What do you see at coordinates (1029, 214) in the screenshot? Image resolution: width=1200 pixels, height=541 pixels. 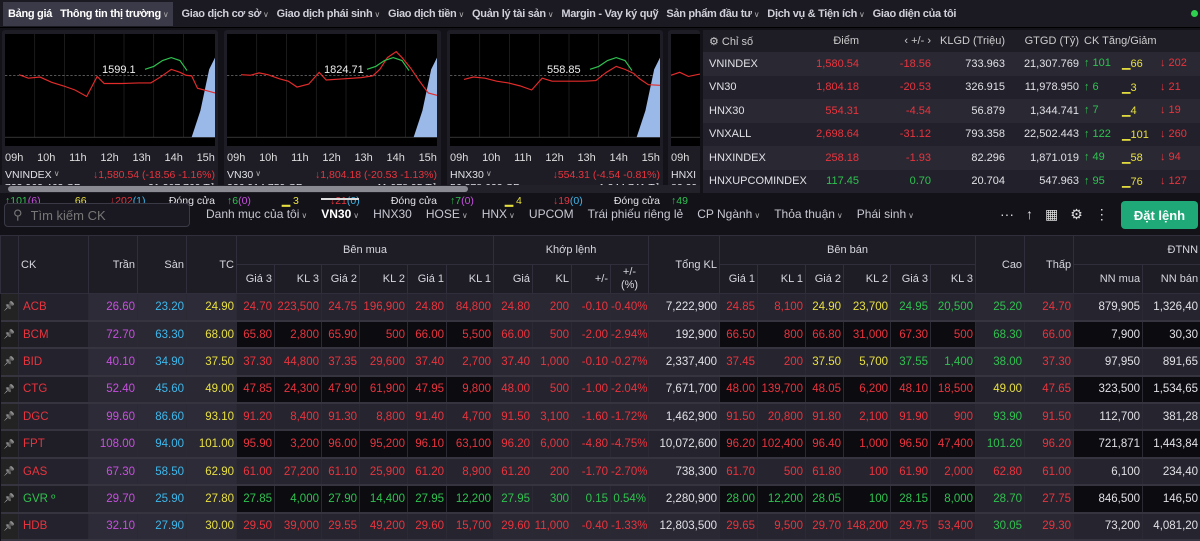 I see `arrow-up-icon: ↑` at bounding box center [1029, 214].